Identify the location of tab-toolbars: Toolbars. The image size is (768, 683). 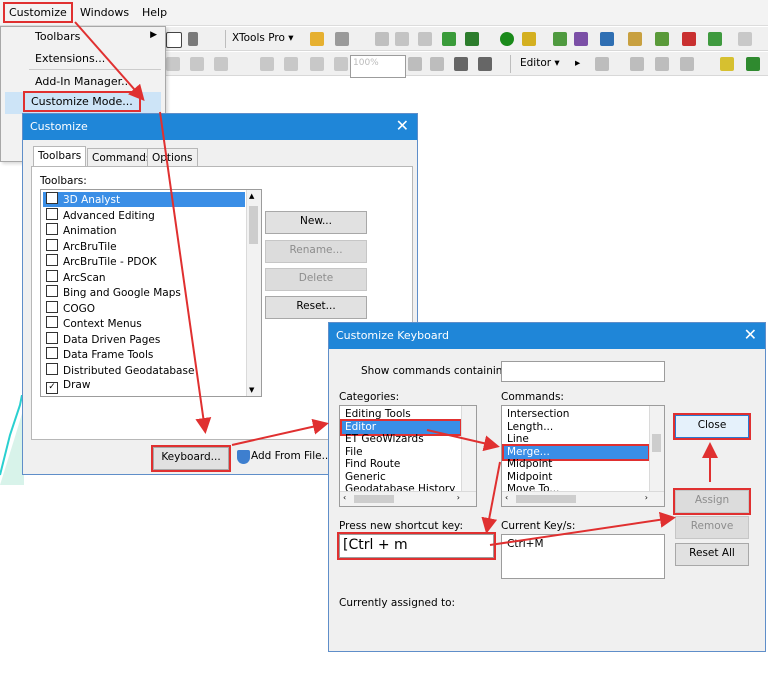
(60, 156).